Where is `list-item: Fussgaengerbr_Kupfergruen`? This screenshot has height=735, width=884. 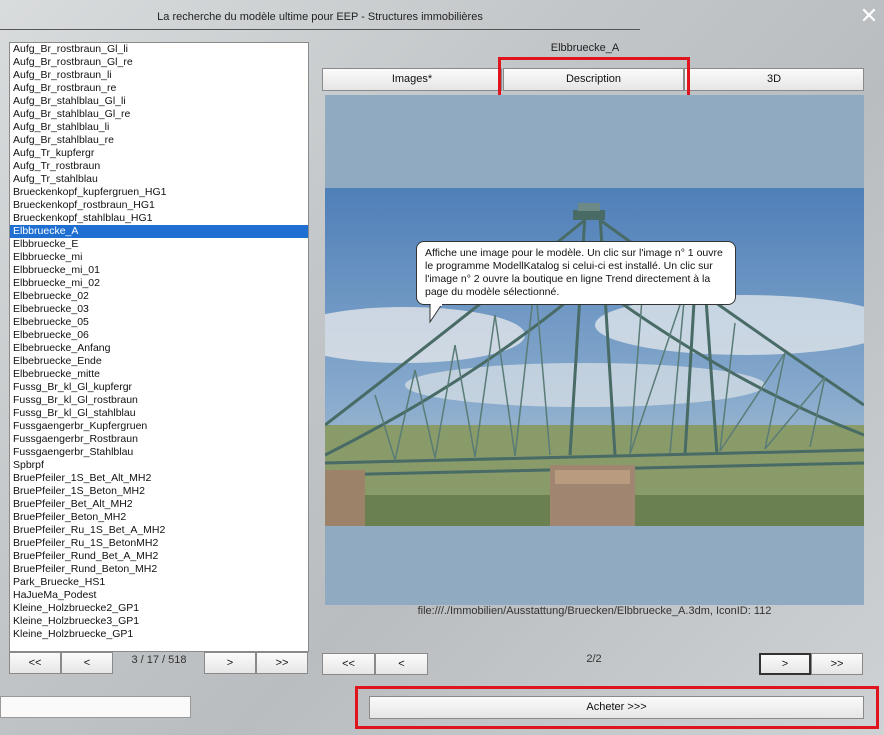 list-item: Fussgaengerbr_Kupfergruen is located at coordinates (159, 426).